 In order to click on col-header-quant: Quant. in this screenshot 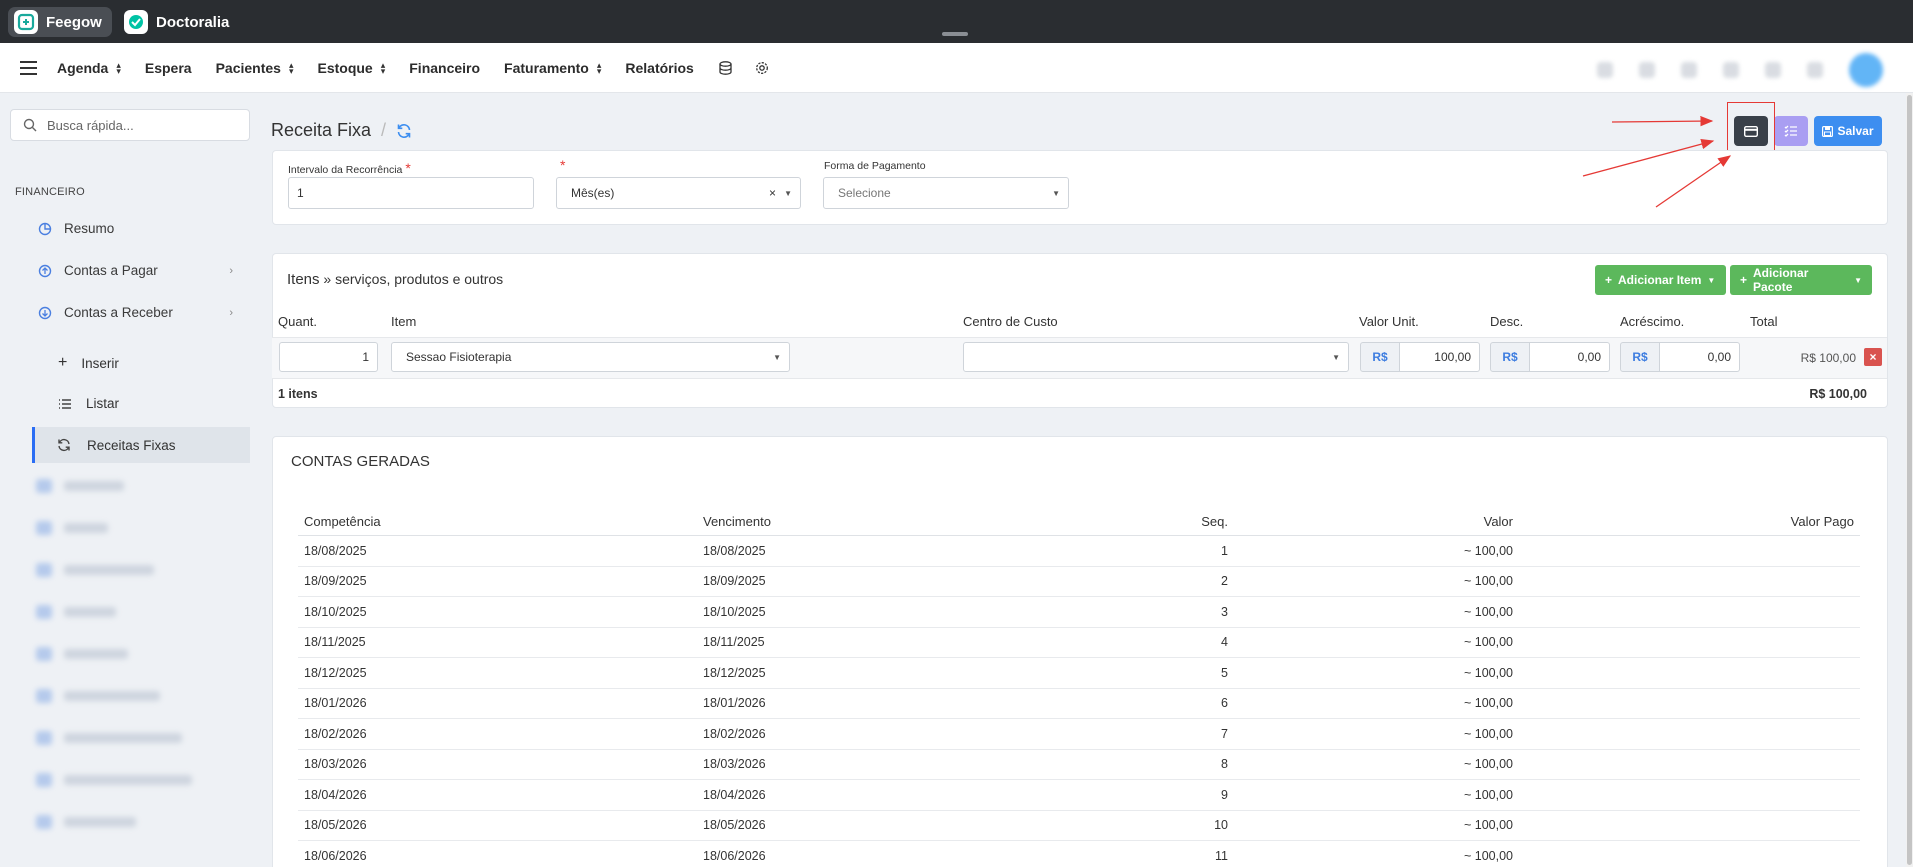, I will do `click(298, 321)`.